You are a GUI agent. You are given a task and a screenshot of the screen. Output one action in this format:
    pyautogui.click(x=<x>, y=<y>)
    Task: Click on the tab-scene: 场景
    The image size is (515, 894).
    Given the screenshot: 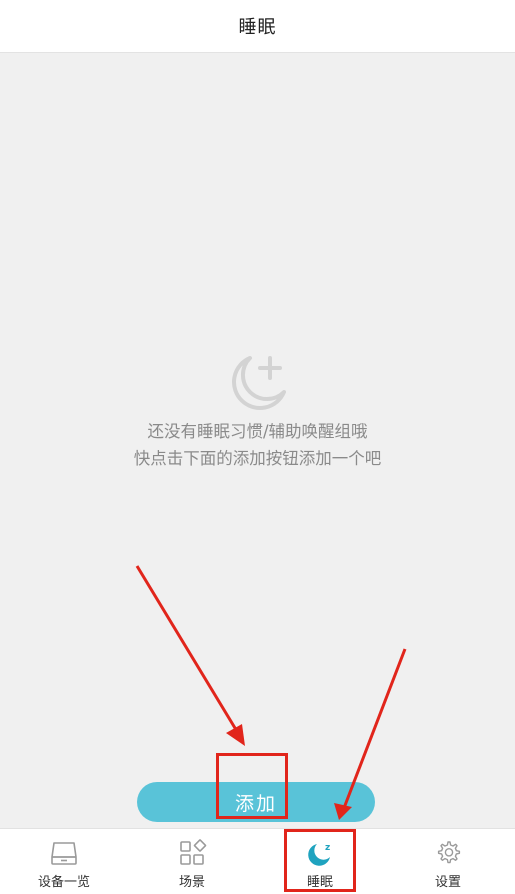 What is the action you would take?
    pyautogui.click(x=192, y=861)
    